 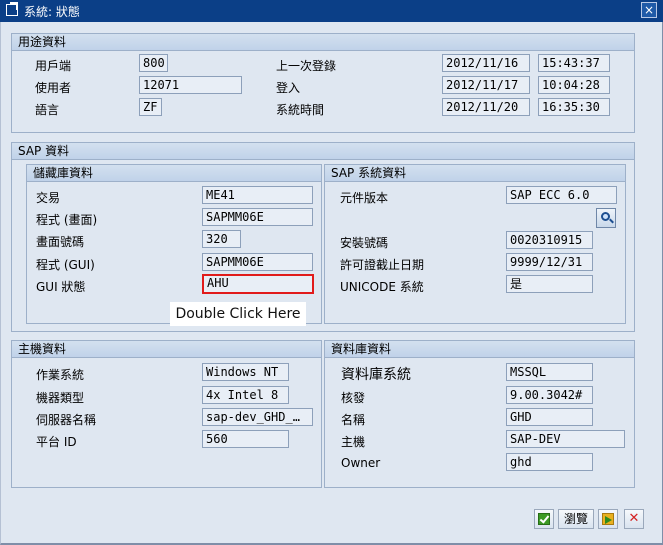 What do you see at coordinates (549, 372) in the screenshot?
I see `db-system-field: MSSQL` at bounding box center [549, 372].